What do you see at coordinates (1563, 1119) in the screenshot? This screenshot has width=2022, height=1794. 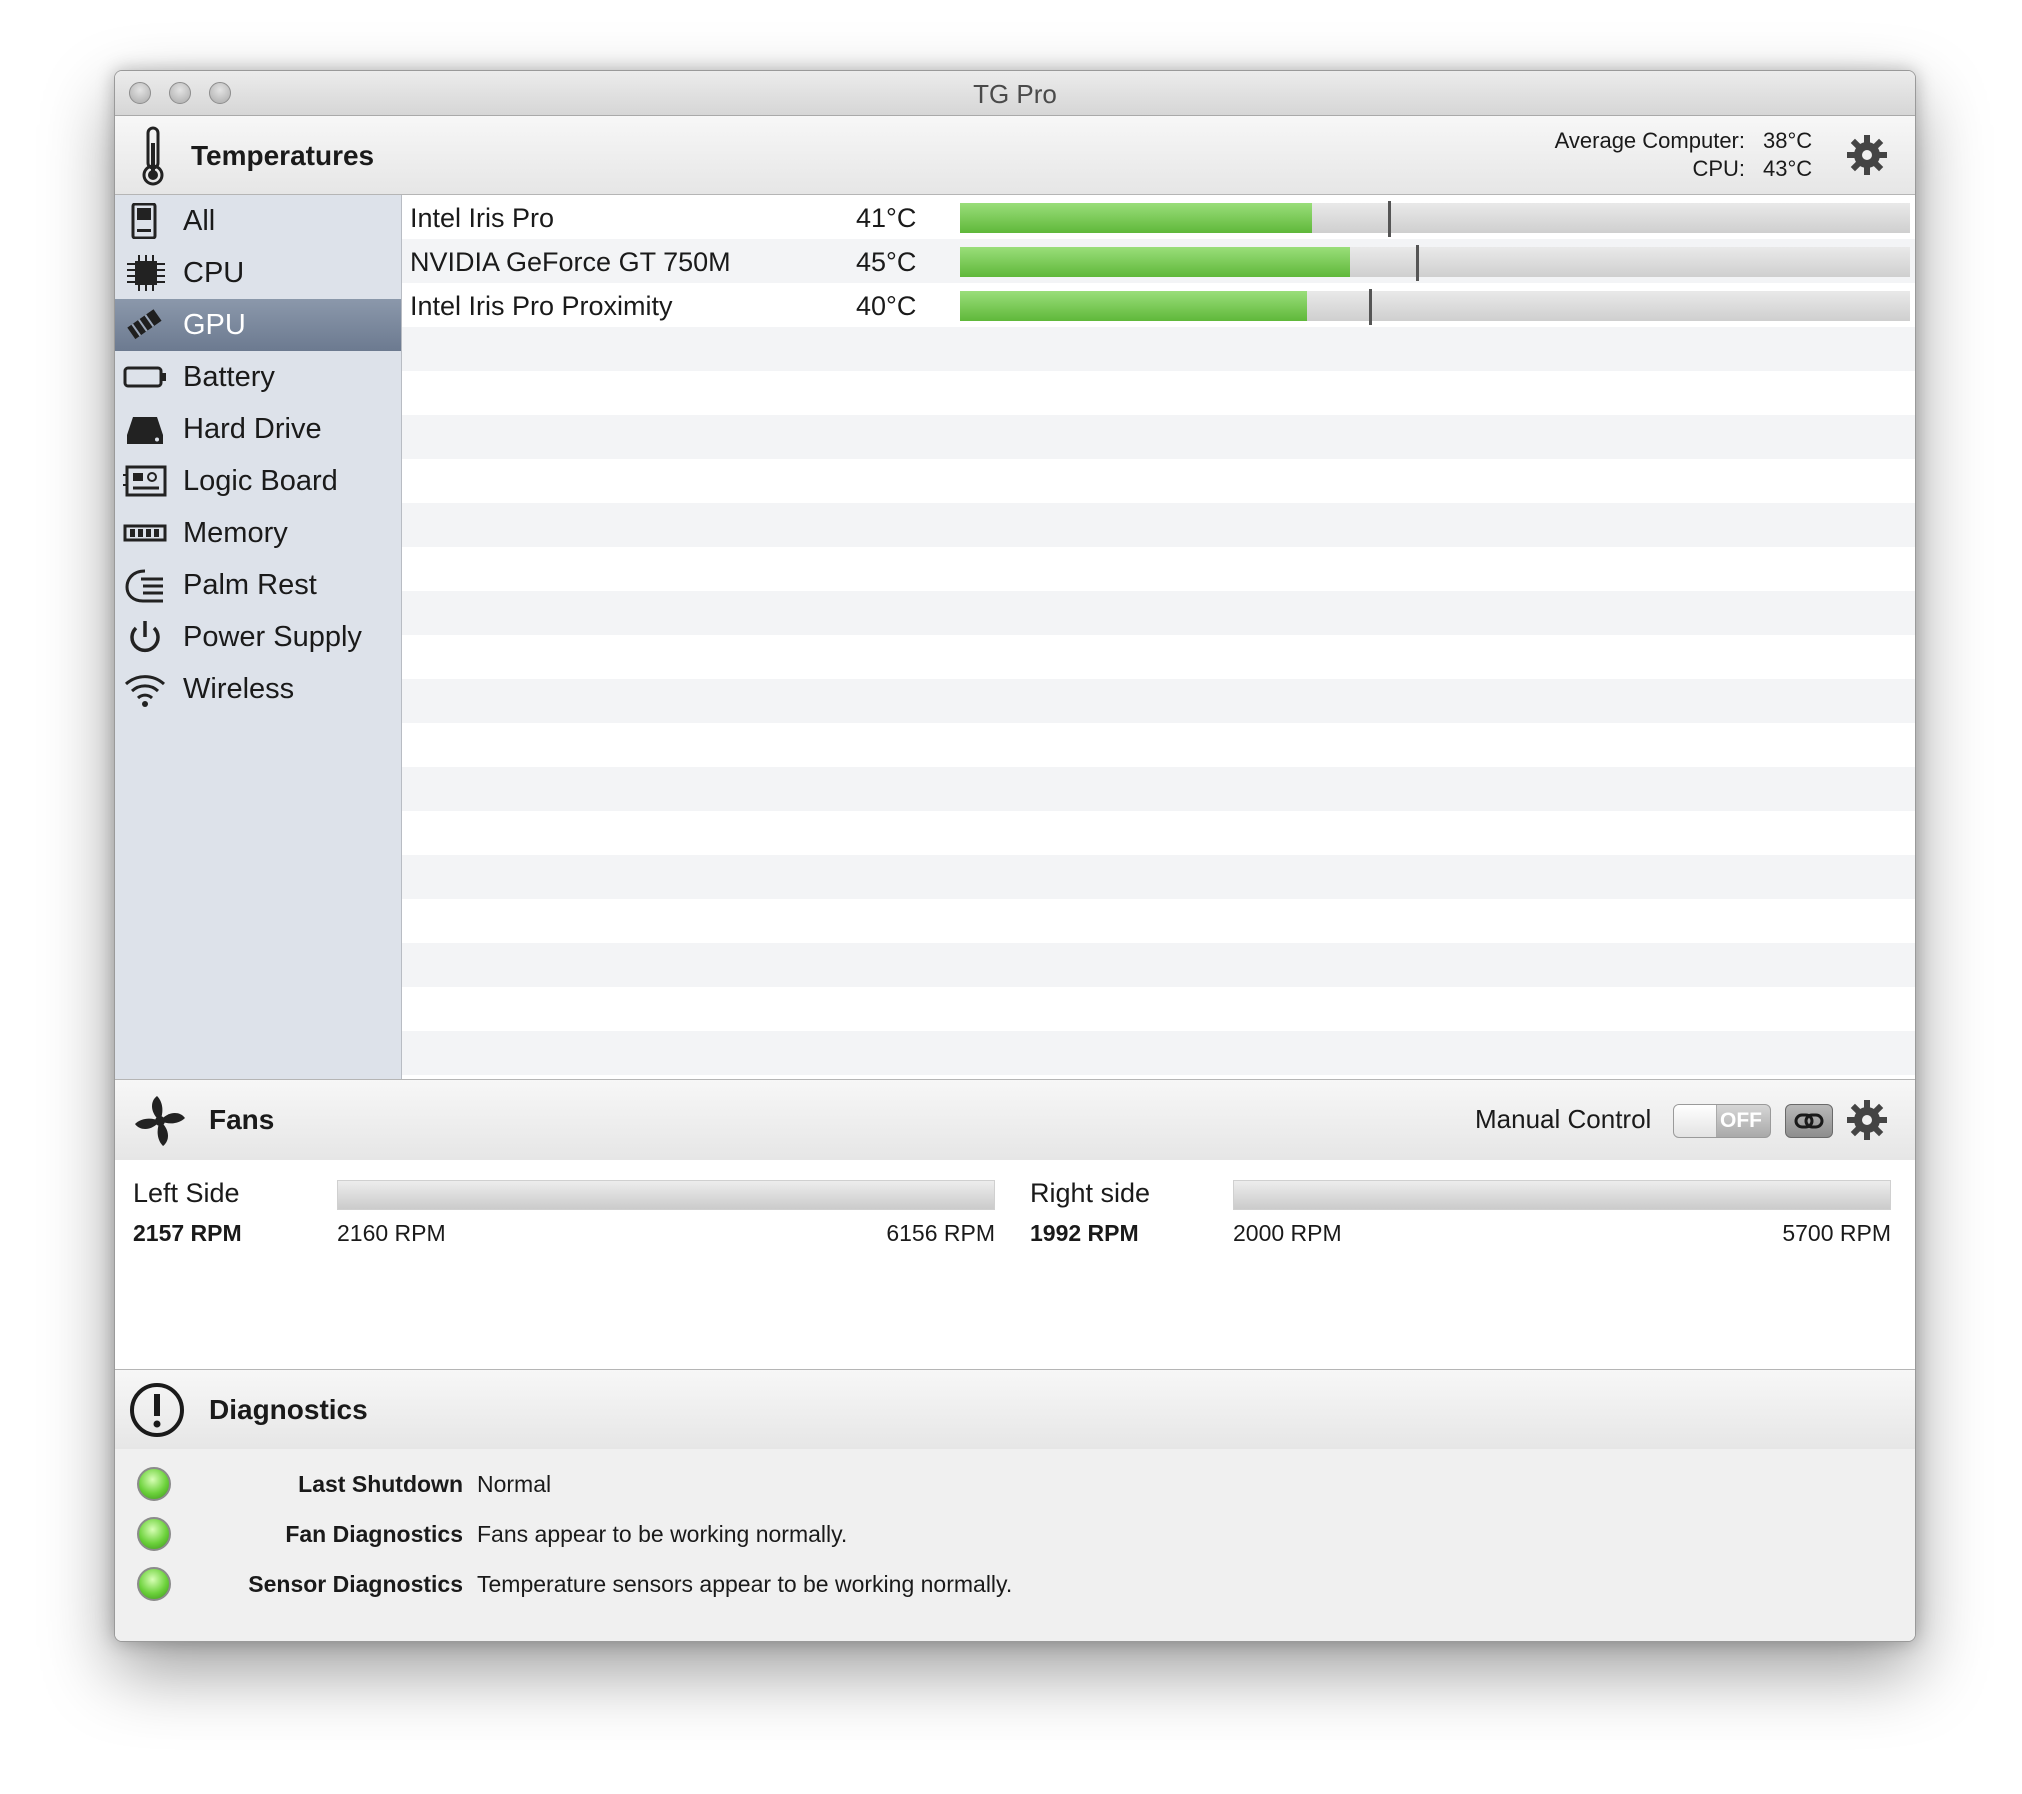 I see `manual-control-label: Manual Control` at bounding box center [1563, 1119].